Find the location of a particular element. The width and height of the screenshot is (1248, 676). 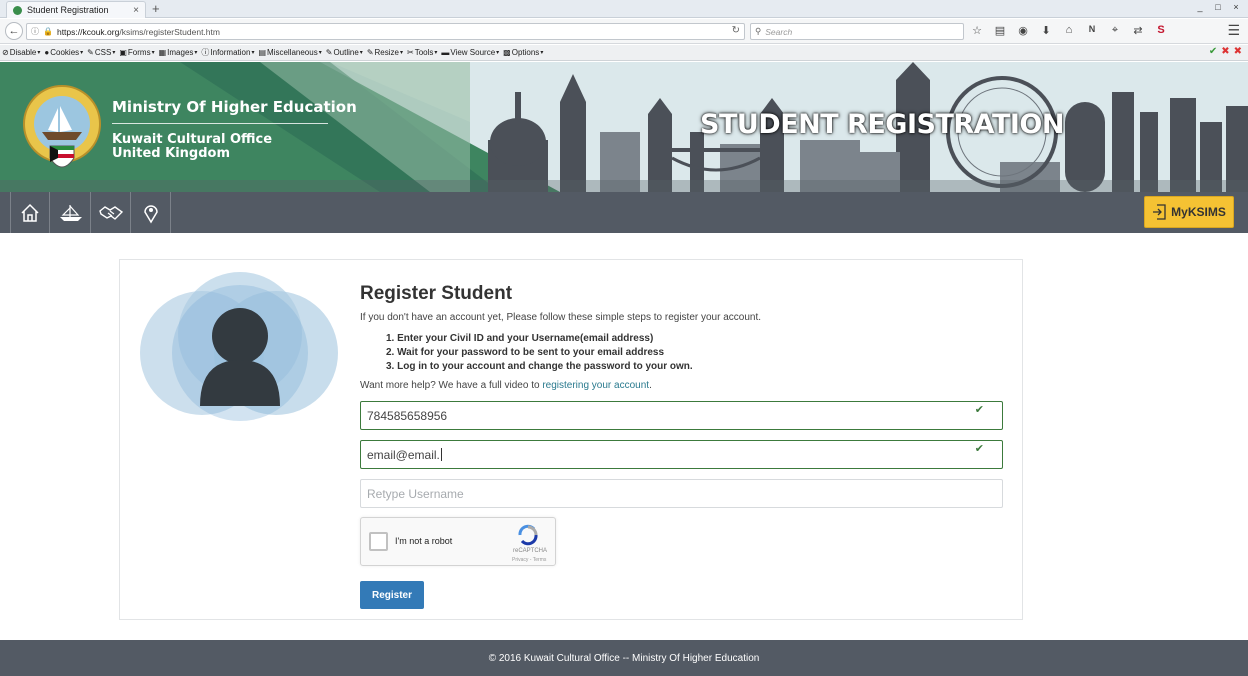

devbar-item-icon: ● is located at coordinates (47, 52).